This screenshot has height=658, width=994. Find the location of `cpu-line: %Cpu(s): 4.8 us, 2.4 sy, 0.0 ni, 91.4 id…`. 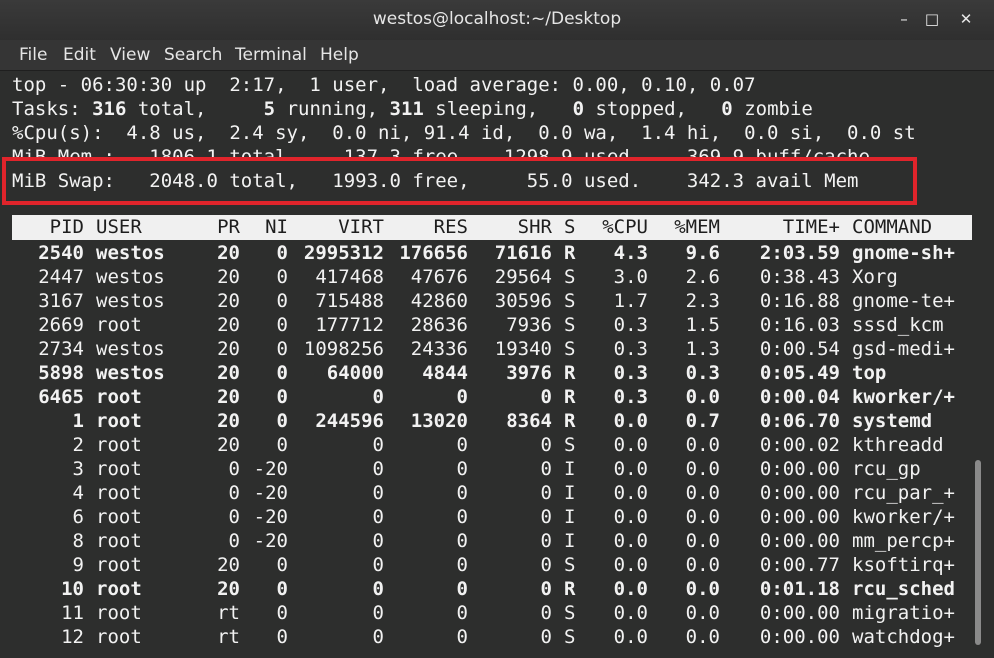

cpu-line: %Cpu(s): 4.8 us, 2.4 sy, 0.0 ni, 91.4 id… is located at coordinates (464, 133).